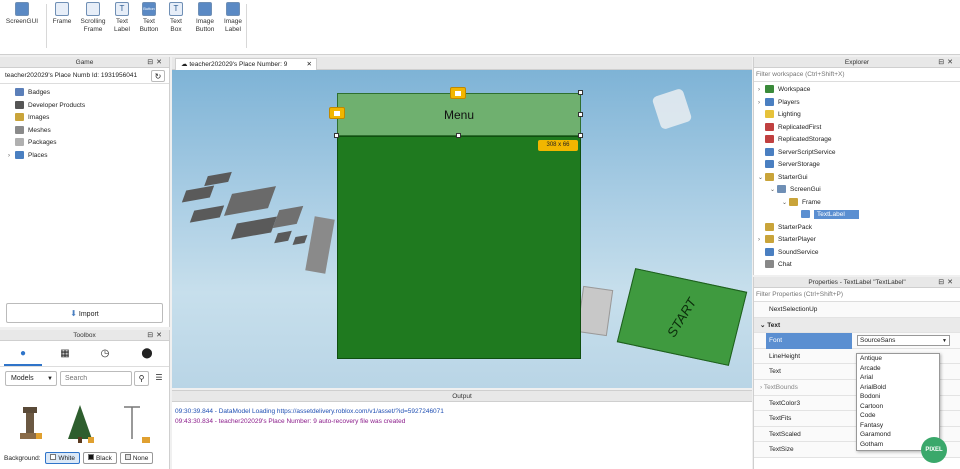 The width and height of the screenshot is (960, 469). What do you see at coordinates (898, 407) in the screenshot?
I see `font-option-cartoon: Cartoon` at bounding box center [898, 407].